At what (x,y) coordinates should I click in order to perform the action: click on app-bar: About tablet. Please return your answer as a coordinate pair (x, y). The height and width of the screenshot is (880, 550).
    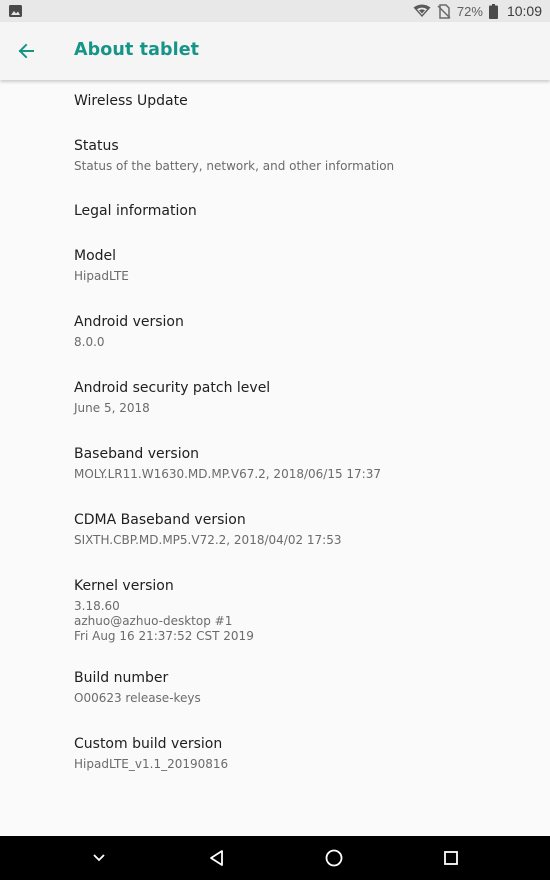
    Looking at the image, I should click on (275, 51).